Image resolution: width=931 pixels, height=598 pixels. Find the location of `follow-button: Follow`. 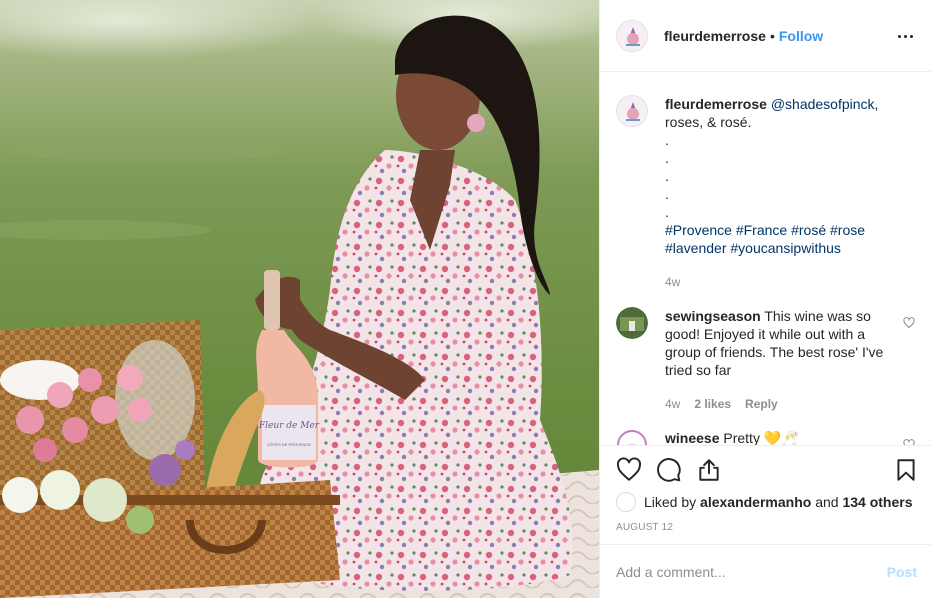

follow-button: Follow is located at coordinates (801, 36).